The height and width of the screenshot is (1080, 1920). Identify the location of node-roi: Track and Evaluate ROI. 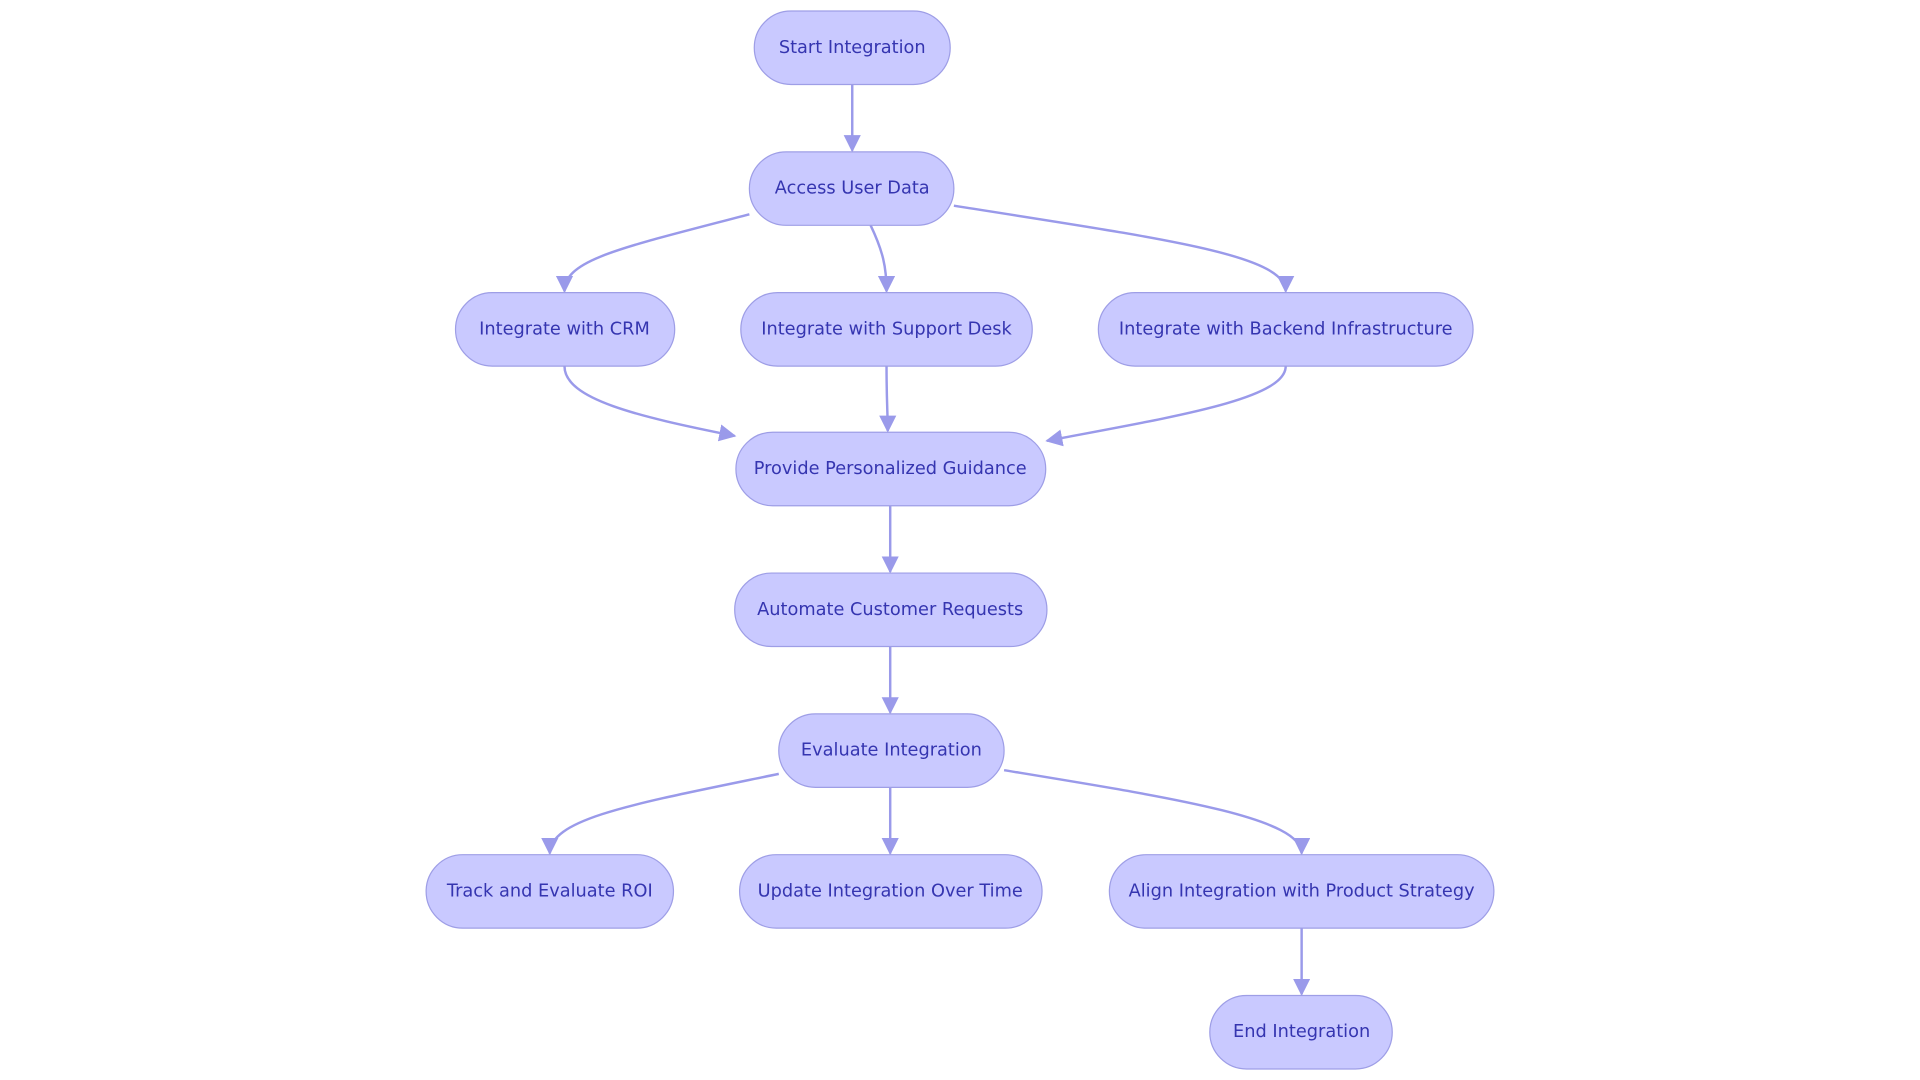
(550, 891).